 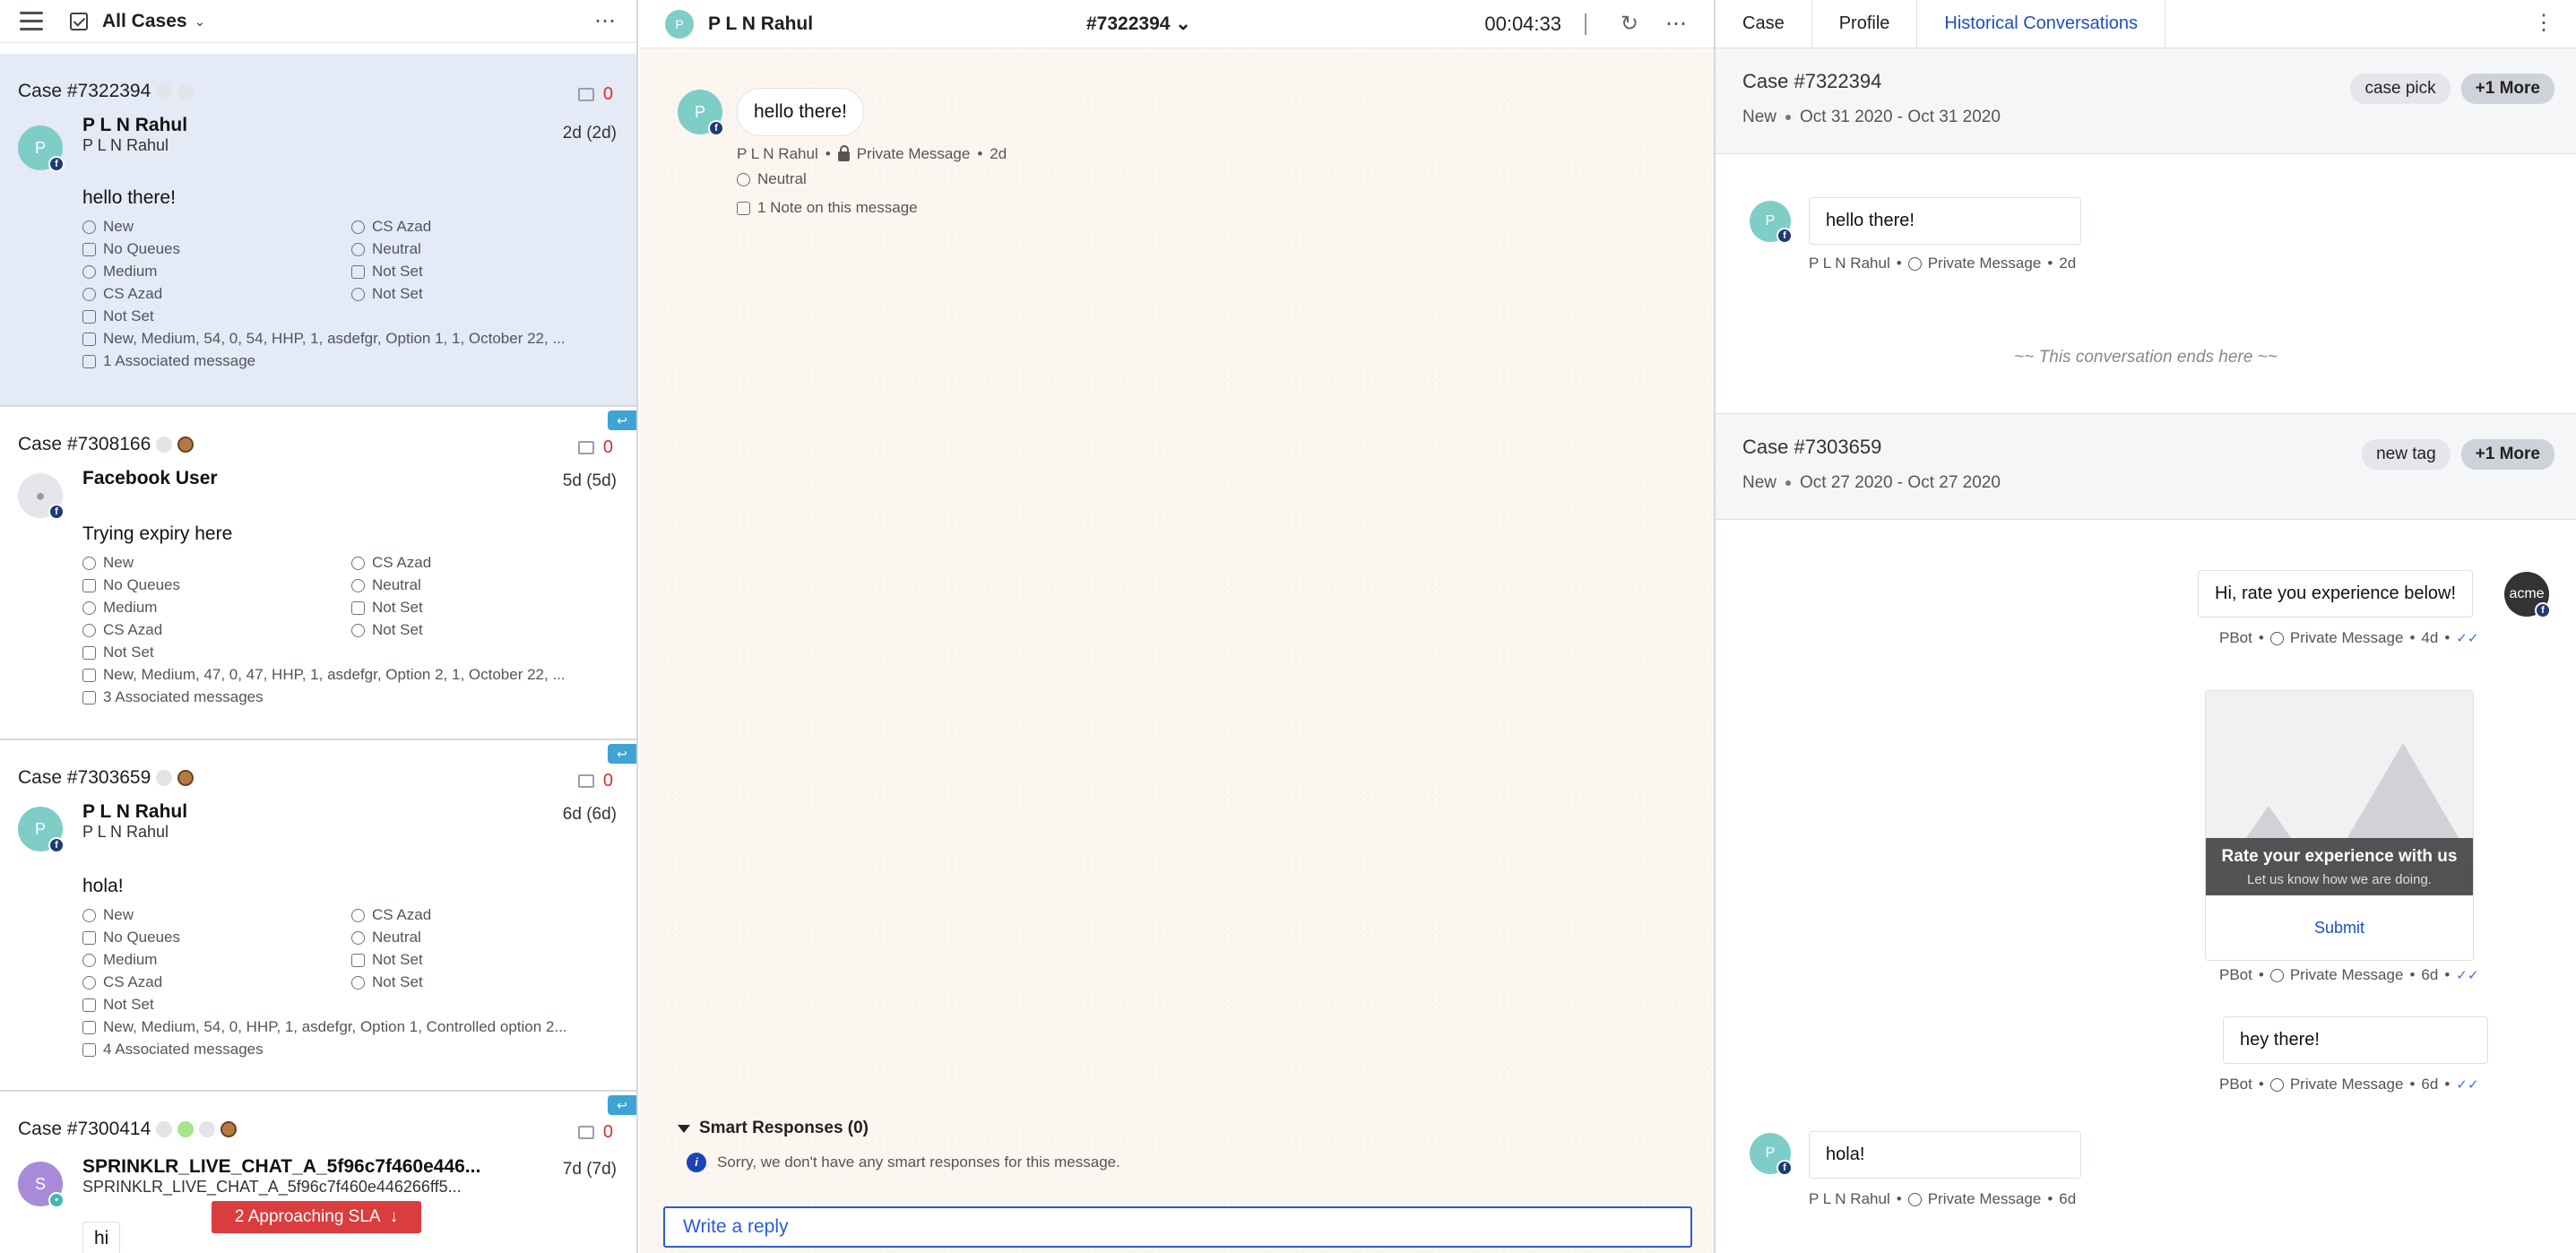 What do you see at coordinates (150, 478) in the screenshot?
I see `user-name: Facebook User` at bounding box center [150, 478].